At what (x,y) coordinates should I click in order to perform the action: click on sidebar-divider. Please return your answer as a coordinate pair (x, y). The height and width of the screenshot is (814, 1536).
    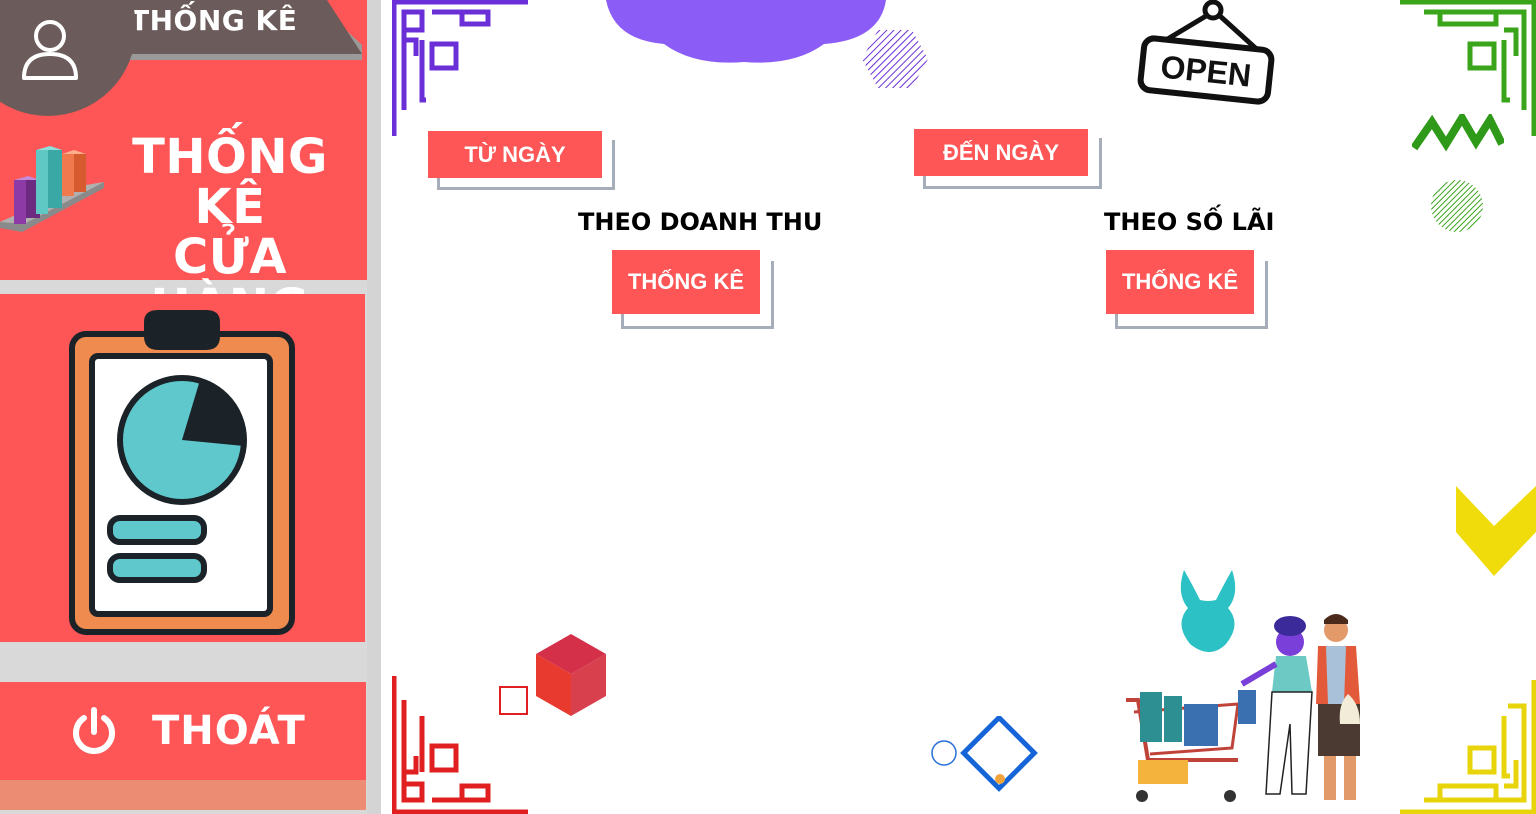
    Looking at the image, I should click on (374, 407).